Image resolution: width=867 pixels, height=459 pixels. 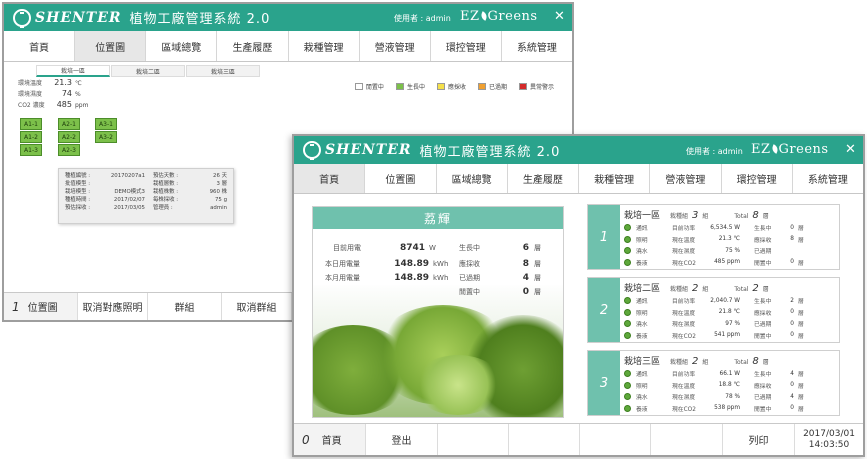 I want to click on footer-page-label: 位置圖, so click(x=42, y=308).